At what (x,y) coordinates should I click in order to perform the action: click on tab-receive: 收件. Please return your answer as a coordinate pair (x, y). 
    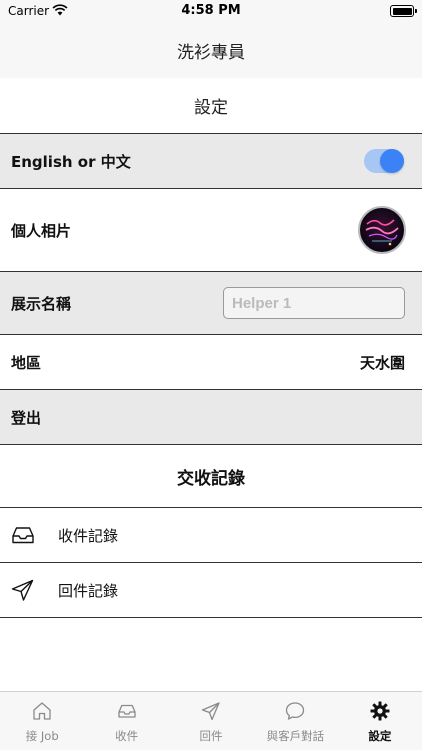
    Looking at the image, I should click on (126, 721).